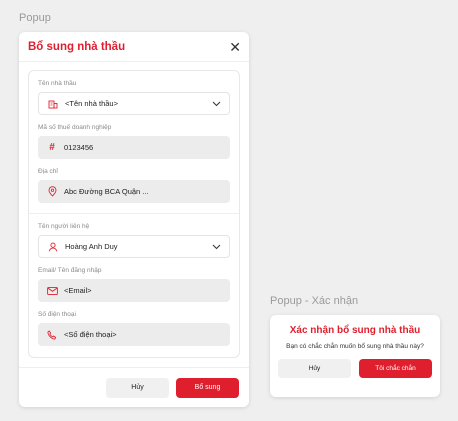 The image size is (458, 421). Describe the element at coordinates (79, 147) in the screenshot. I see `tax-code-value: 0123456` at that location.